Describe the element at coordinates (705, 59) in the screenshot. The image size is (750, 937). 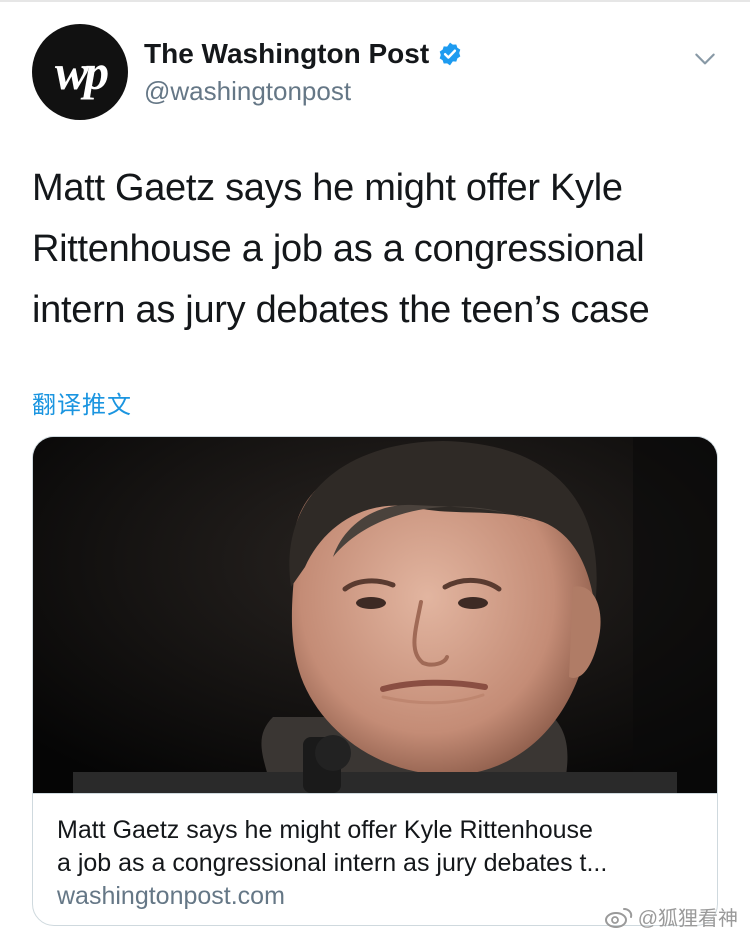
I see `chevron-down-icon` at that location.